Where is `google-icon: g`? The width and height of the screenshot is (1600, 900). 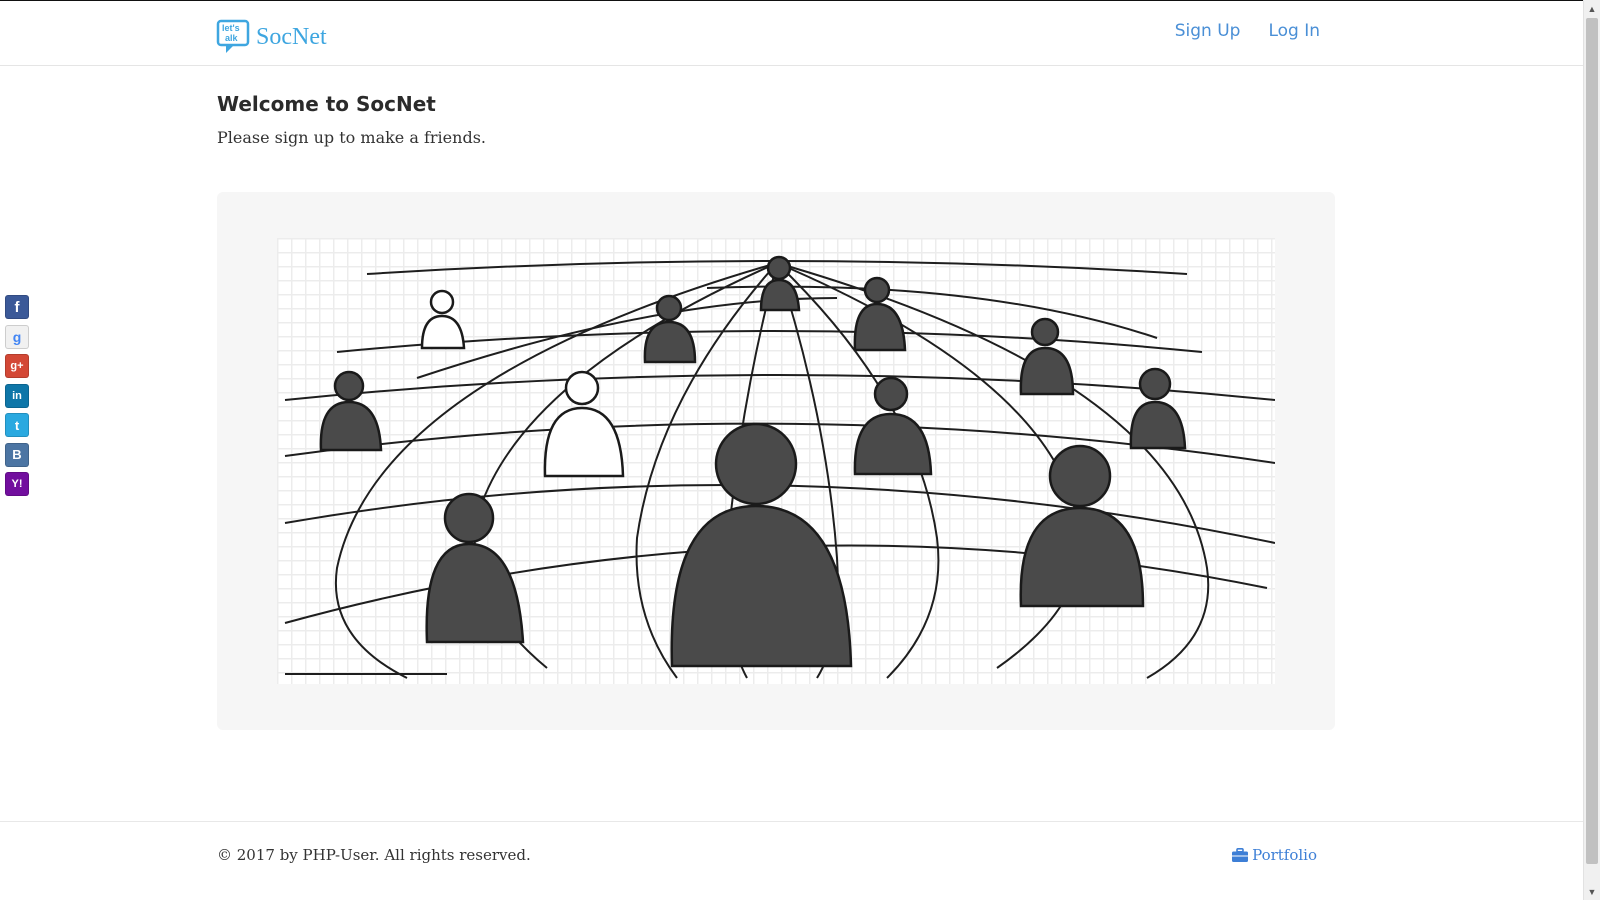
google-icon: g is located at coordinates (17, 336).